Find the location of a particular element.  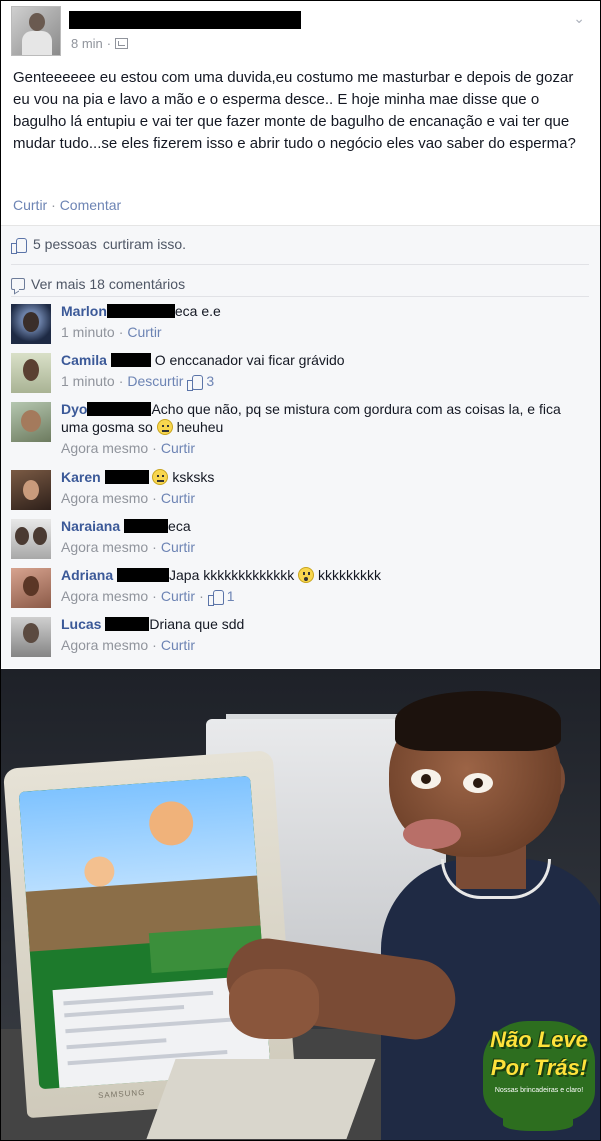

likes-summary: 5 pessoas curtiram isso. is located at coordinates (99, 245).